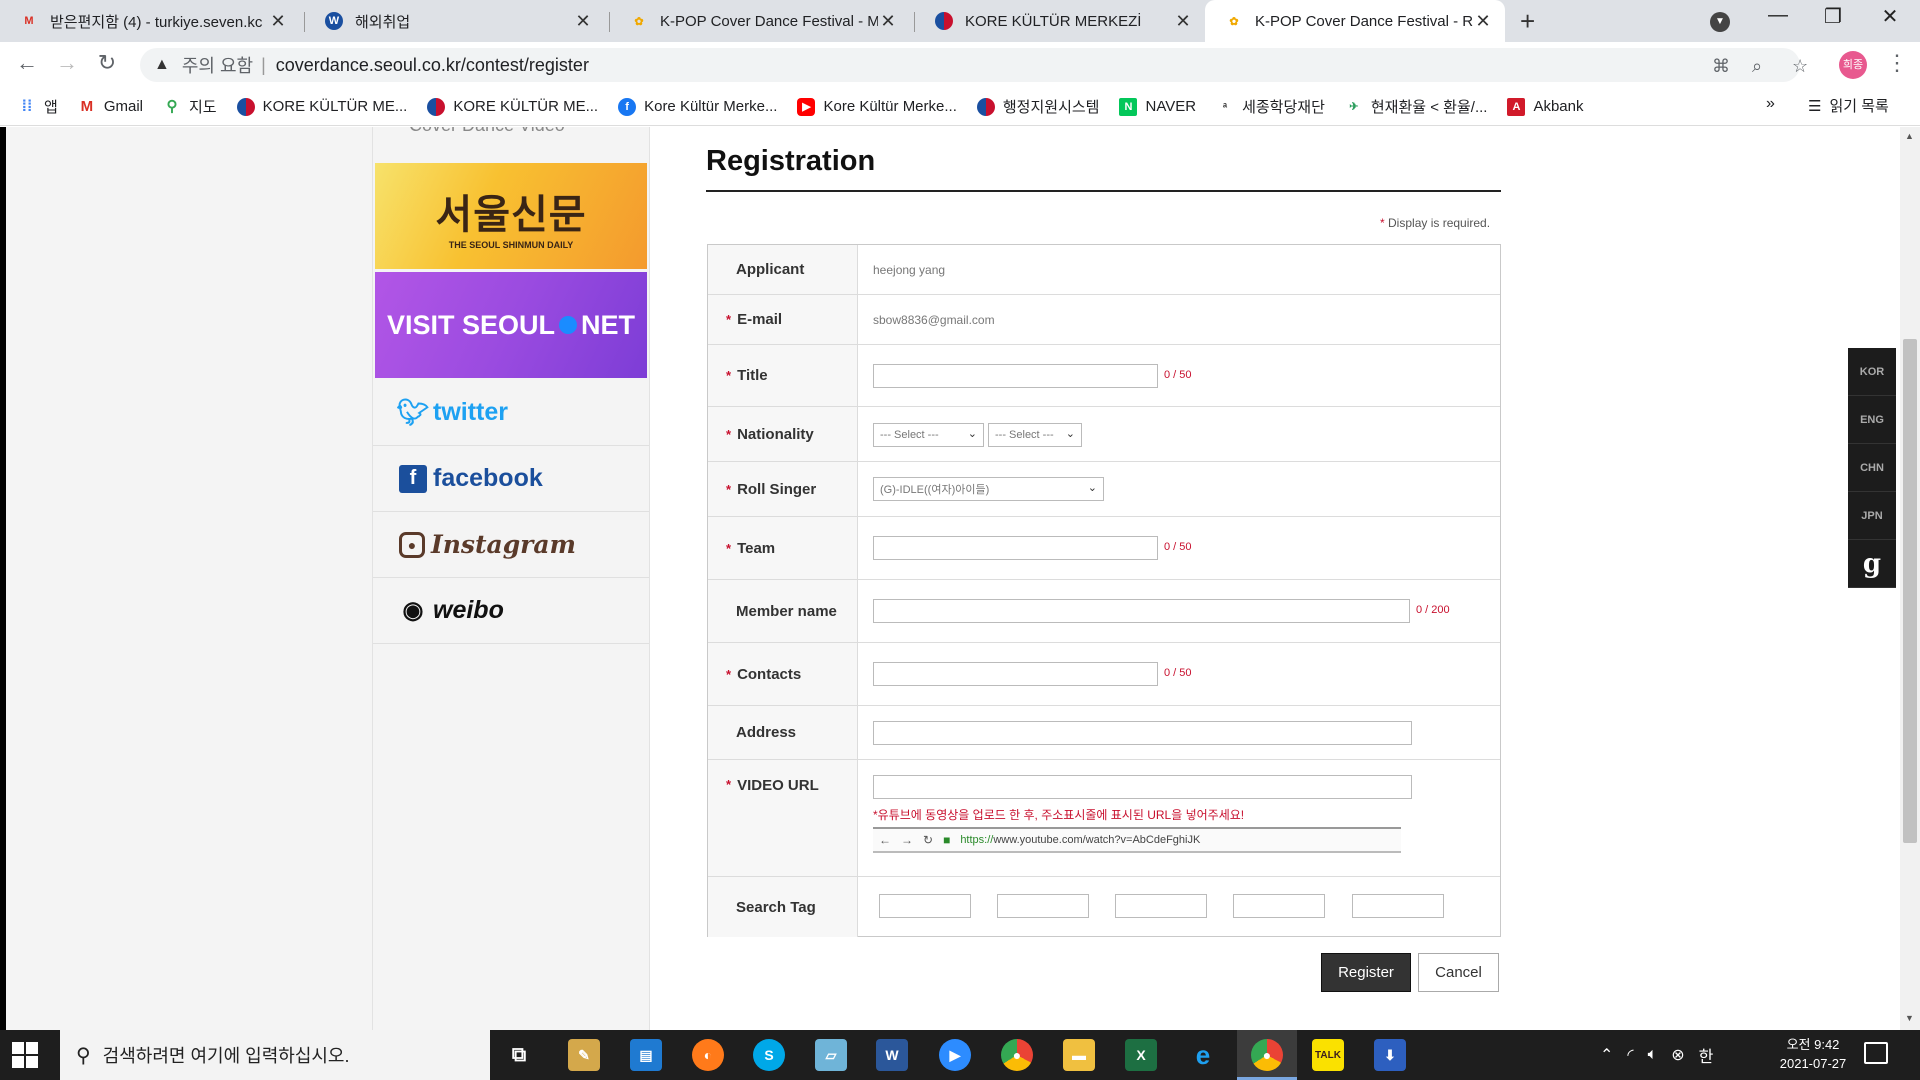  Describe the element at coordinates (892, 1055) in the screenshot. I see `word-icon: W` at that location.